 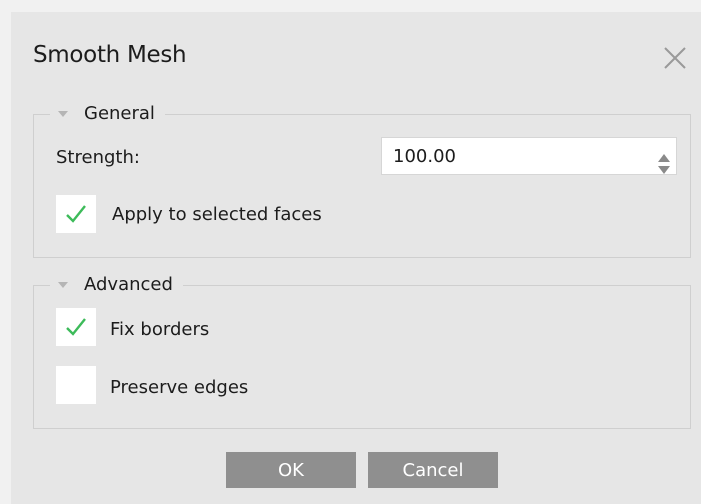 What do you see at coordinates (217, 214) in the screenshot?
I see `apply-selected-label: Apply to selected faces` at bounding box center [217, 214].